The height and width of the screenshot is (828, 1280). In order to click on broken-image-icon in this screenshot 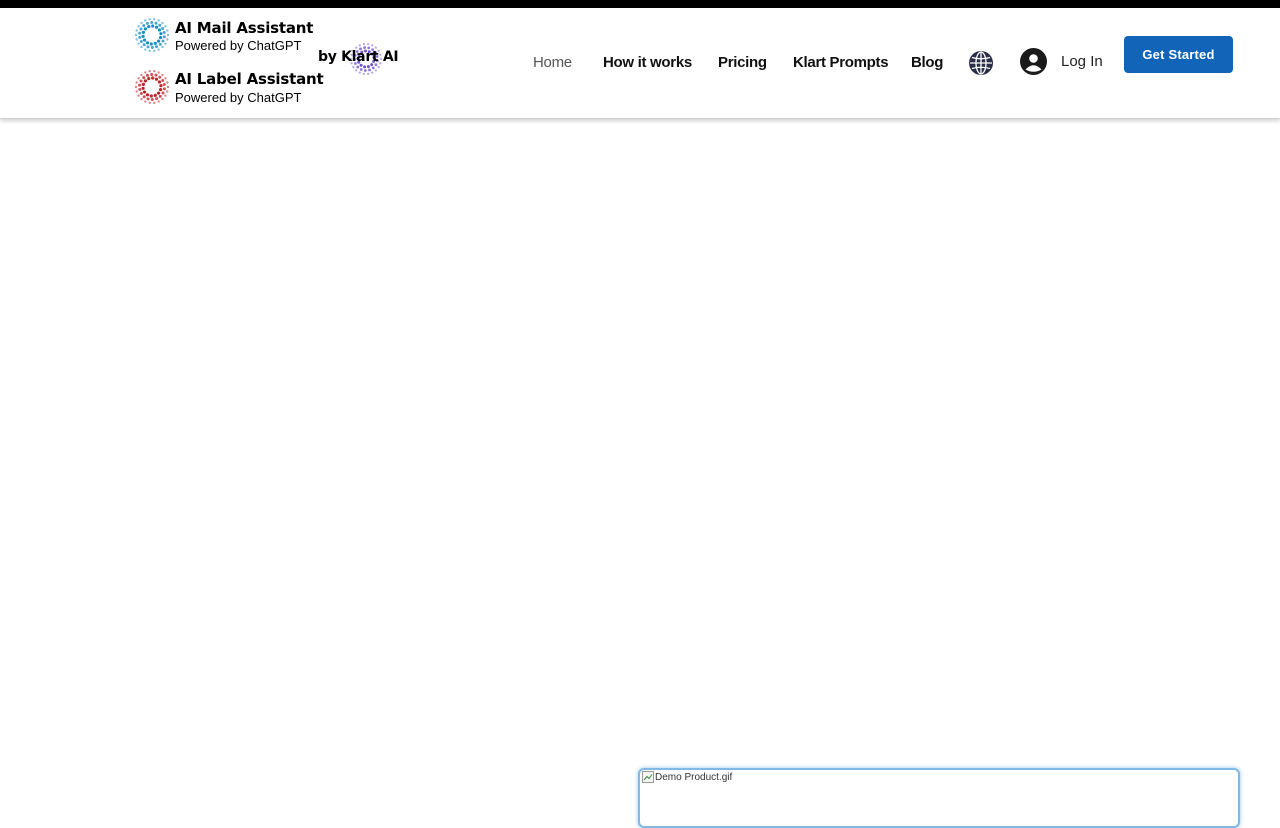, I will do `click(648, 777)`.